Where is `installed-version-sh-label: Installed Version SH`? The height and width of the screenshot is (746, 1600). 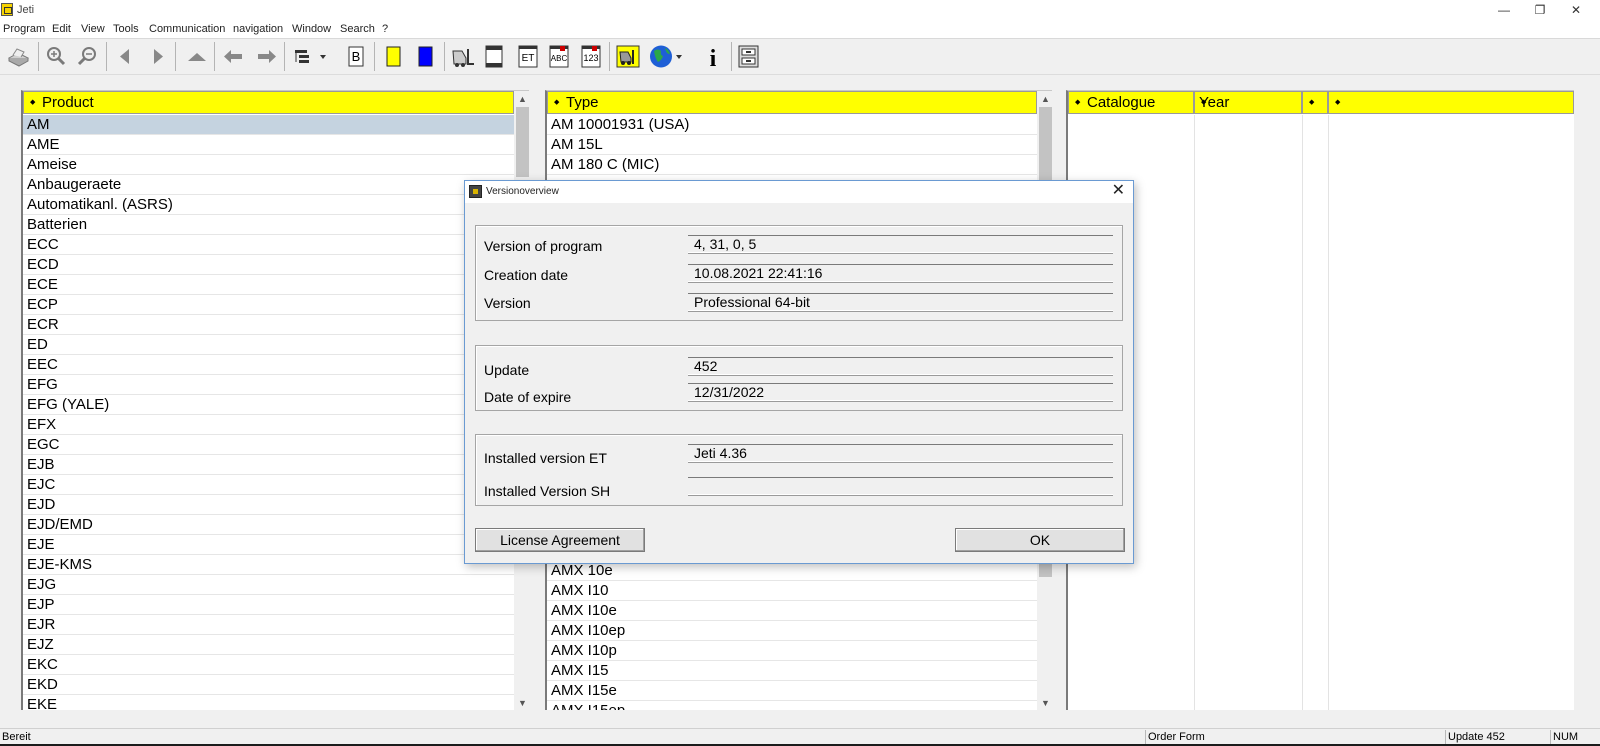
installed-version-sh-label: Installed Version SH is located at coordinates (547, 491).